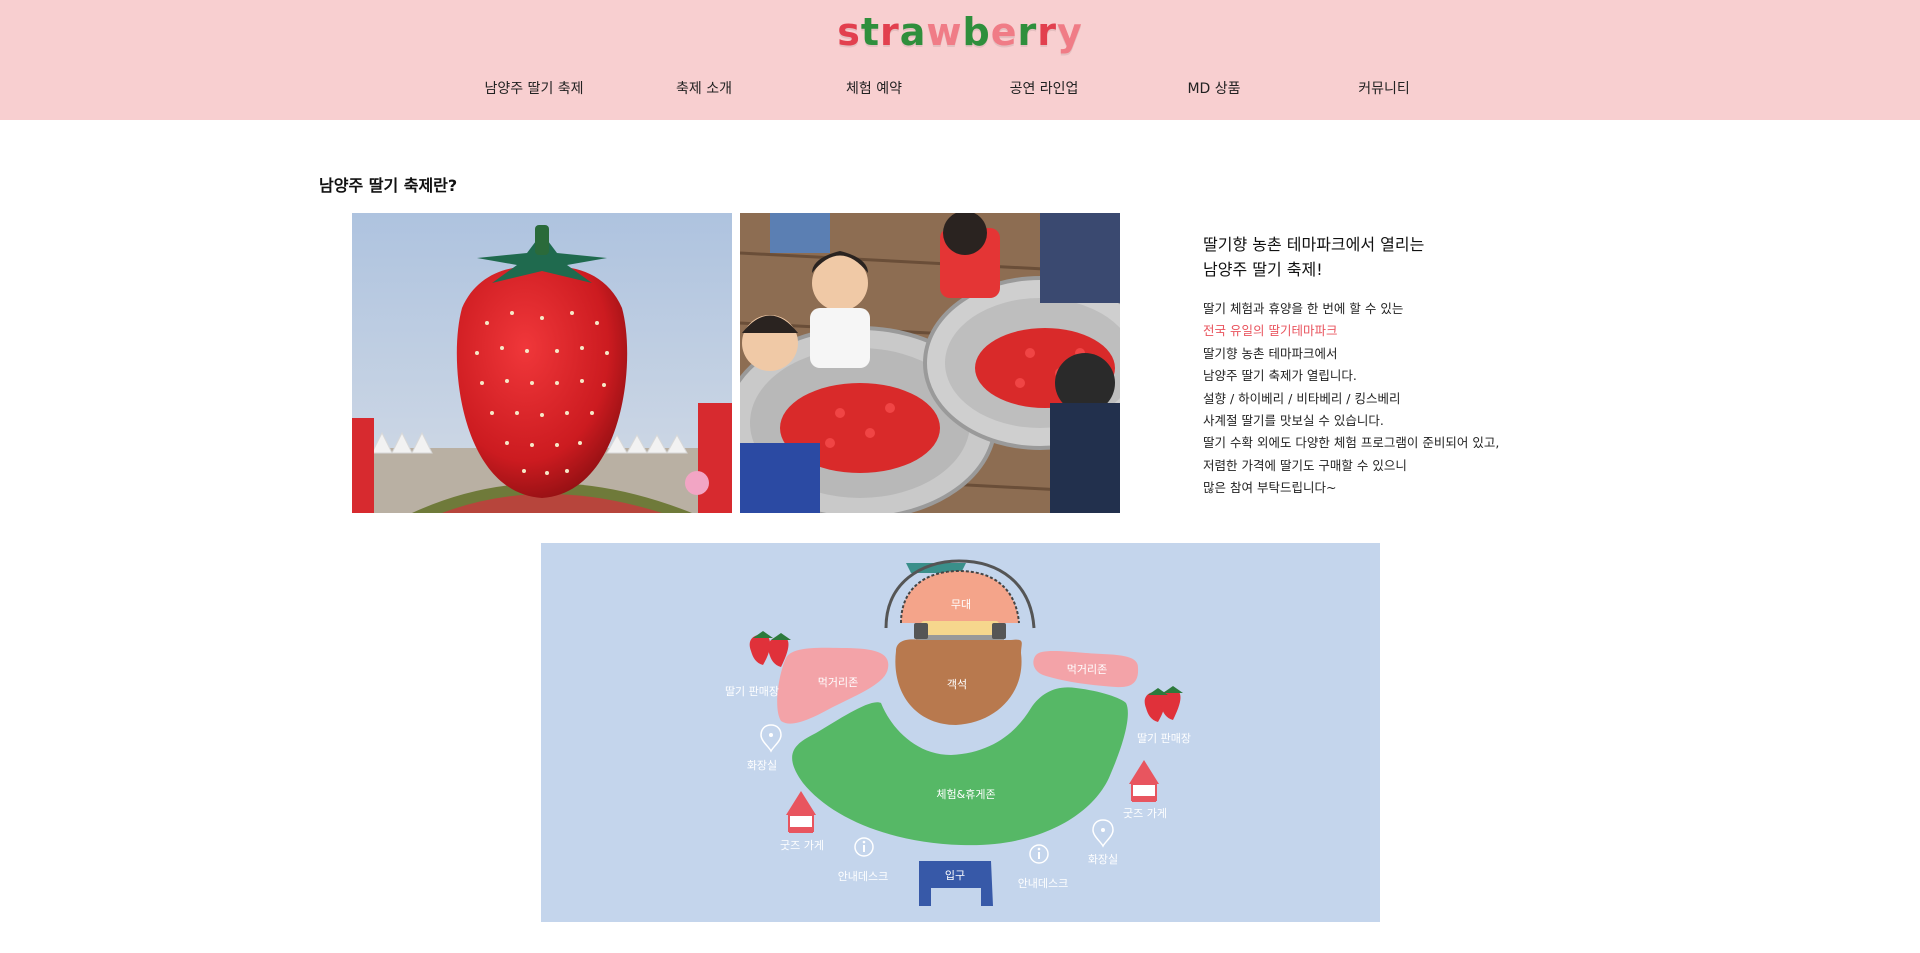 This screenshot has height=953, width=1920. I want to click on info-desk-right: 안내데스크, so click(1043, 867).